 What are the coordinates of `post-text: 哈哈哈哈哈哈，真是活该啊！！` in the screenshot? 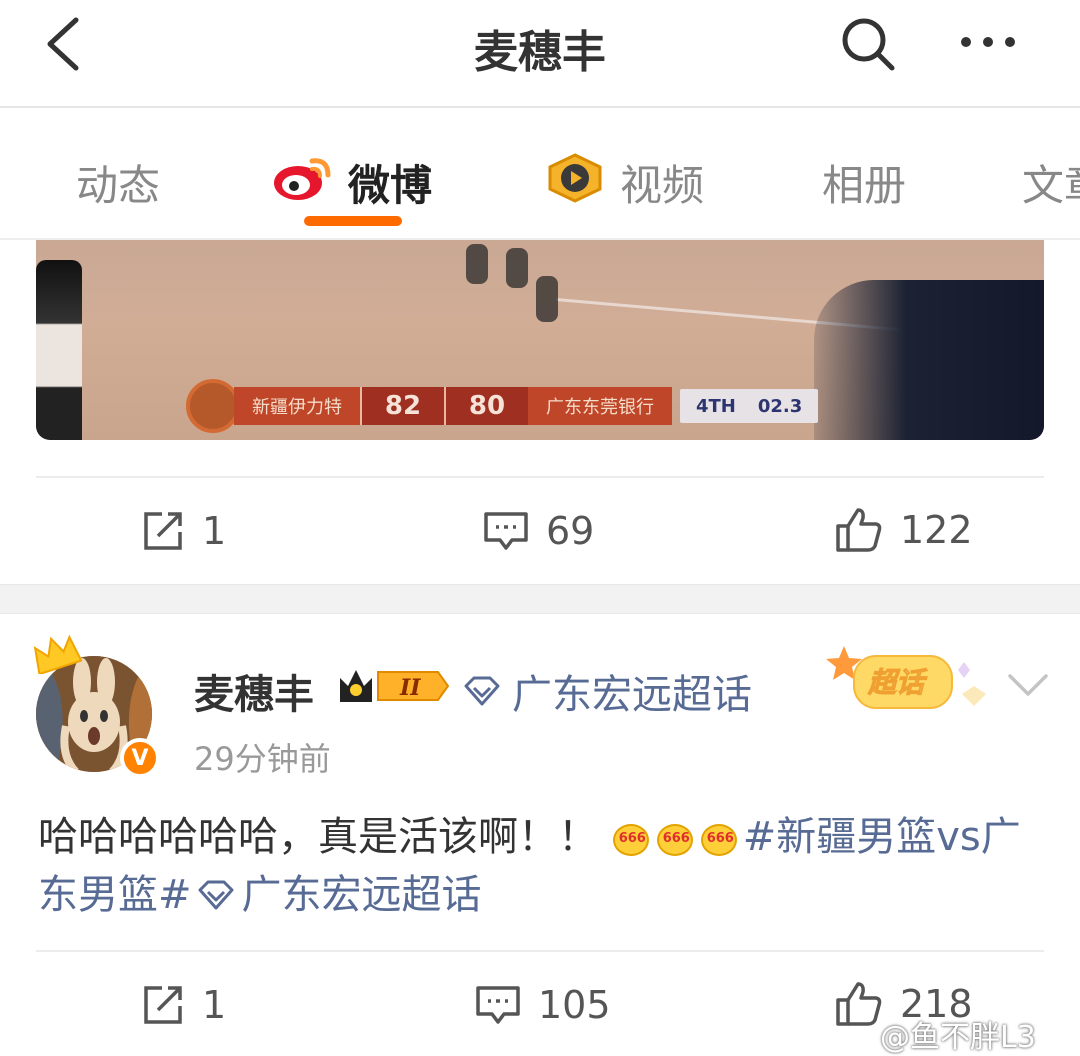 It's located at (318, 837).